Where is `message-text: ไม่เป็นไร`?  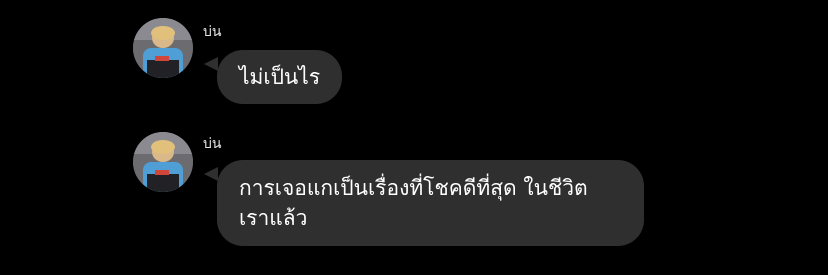
message-text: ไม่เป็นไร is located at coordinates (280, 77).